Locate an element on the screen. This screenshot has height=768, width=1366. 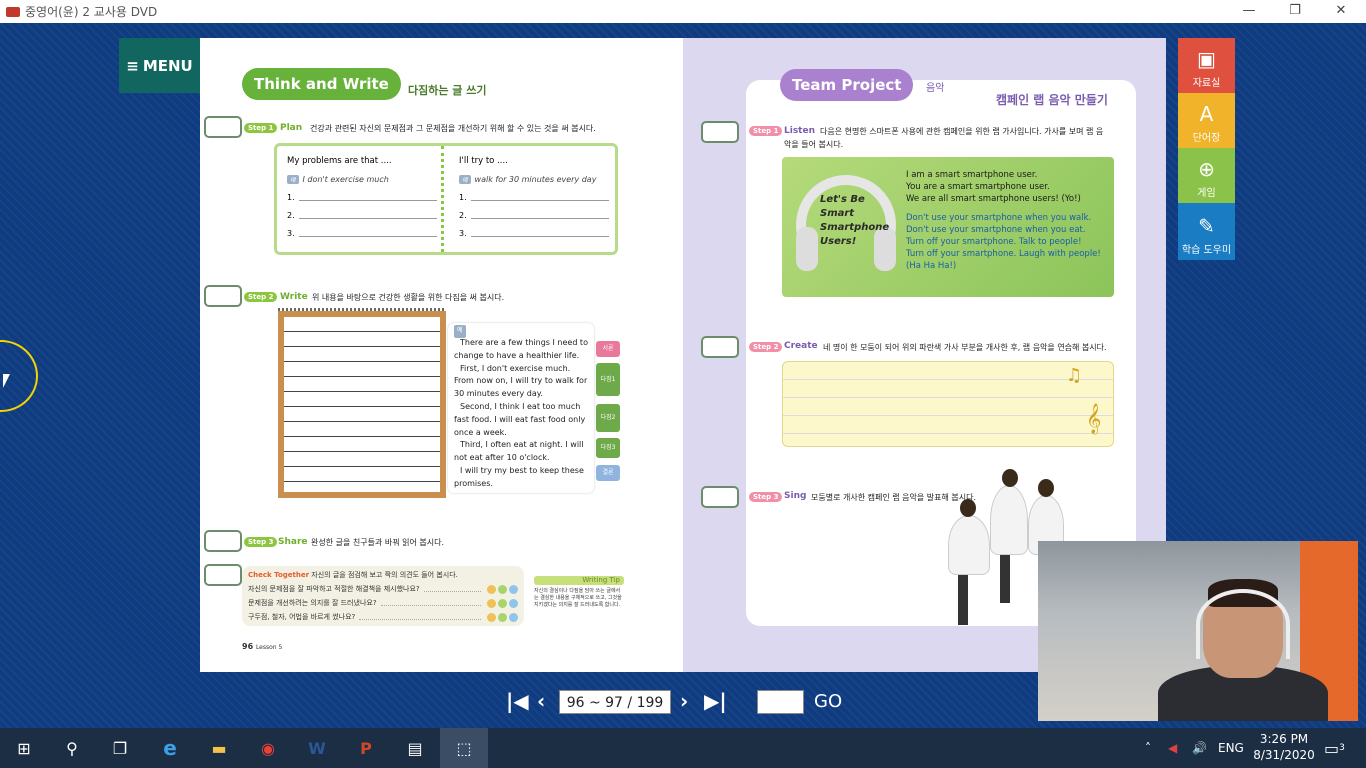
clock: 3:26 PM 8/31/2020 is located at coordinates (1284, 747).